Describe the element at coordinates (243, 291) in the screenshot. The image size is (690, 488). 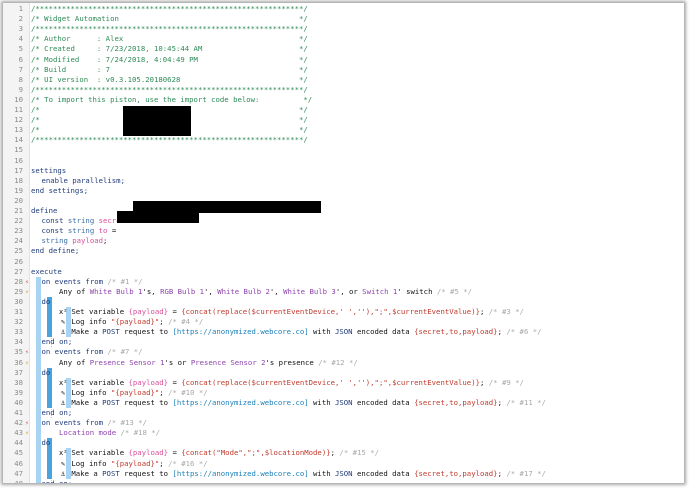
I see `code-token: White Bulb 2` at that location.